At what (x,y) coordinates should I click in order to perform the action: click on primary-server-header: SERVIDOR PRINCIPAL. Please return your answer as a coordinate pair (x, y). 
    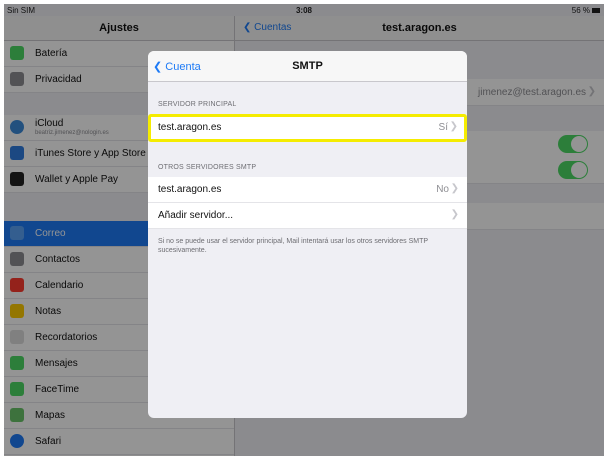
    Looking at the image, I should click on (197, 104).